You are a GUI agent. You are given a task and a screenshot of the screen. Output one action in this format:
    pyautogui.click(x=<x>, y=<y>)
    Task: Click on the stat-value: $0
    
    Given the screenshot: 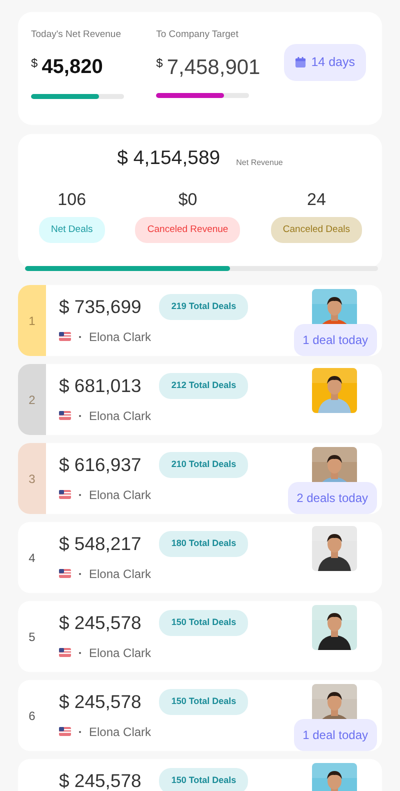 What is the action you would take?
    pyautogui.click(x=188, y=200)
    